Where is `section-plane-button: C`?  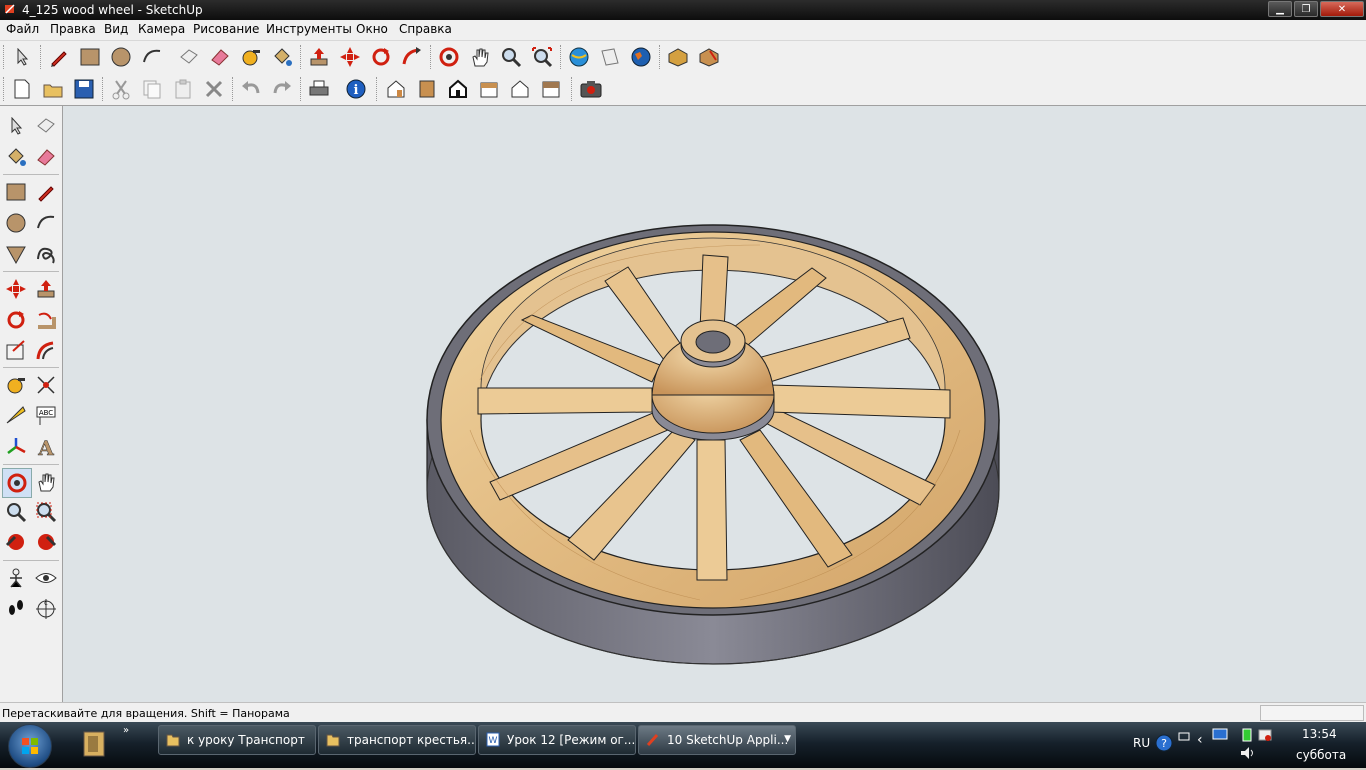 section-plane-button: C is located at coordinates (46, 608).